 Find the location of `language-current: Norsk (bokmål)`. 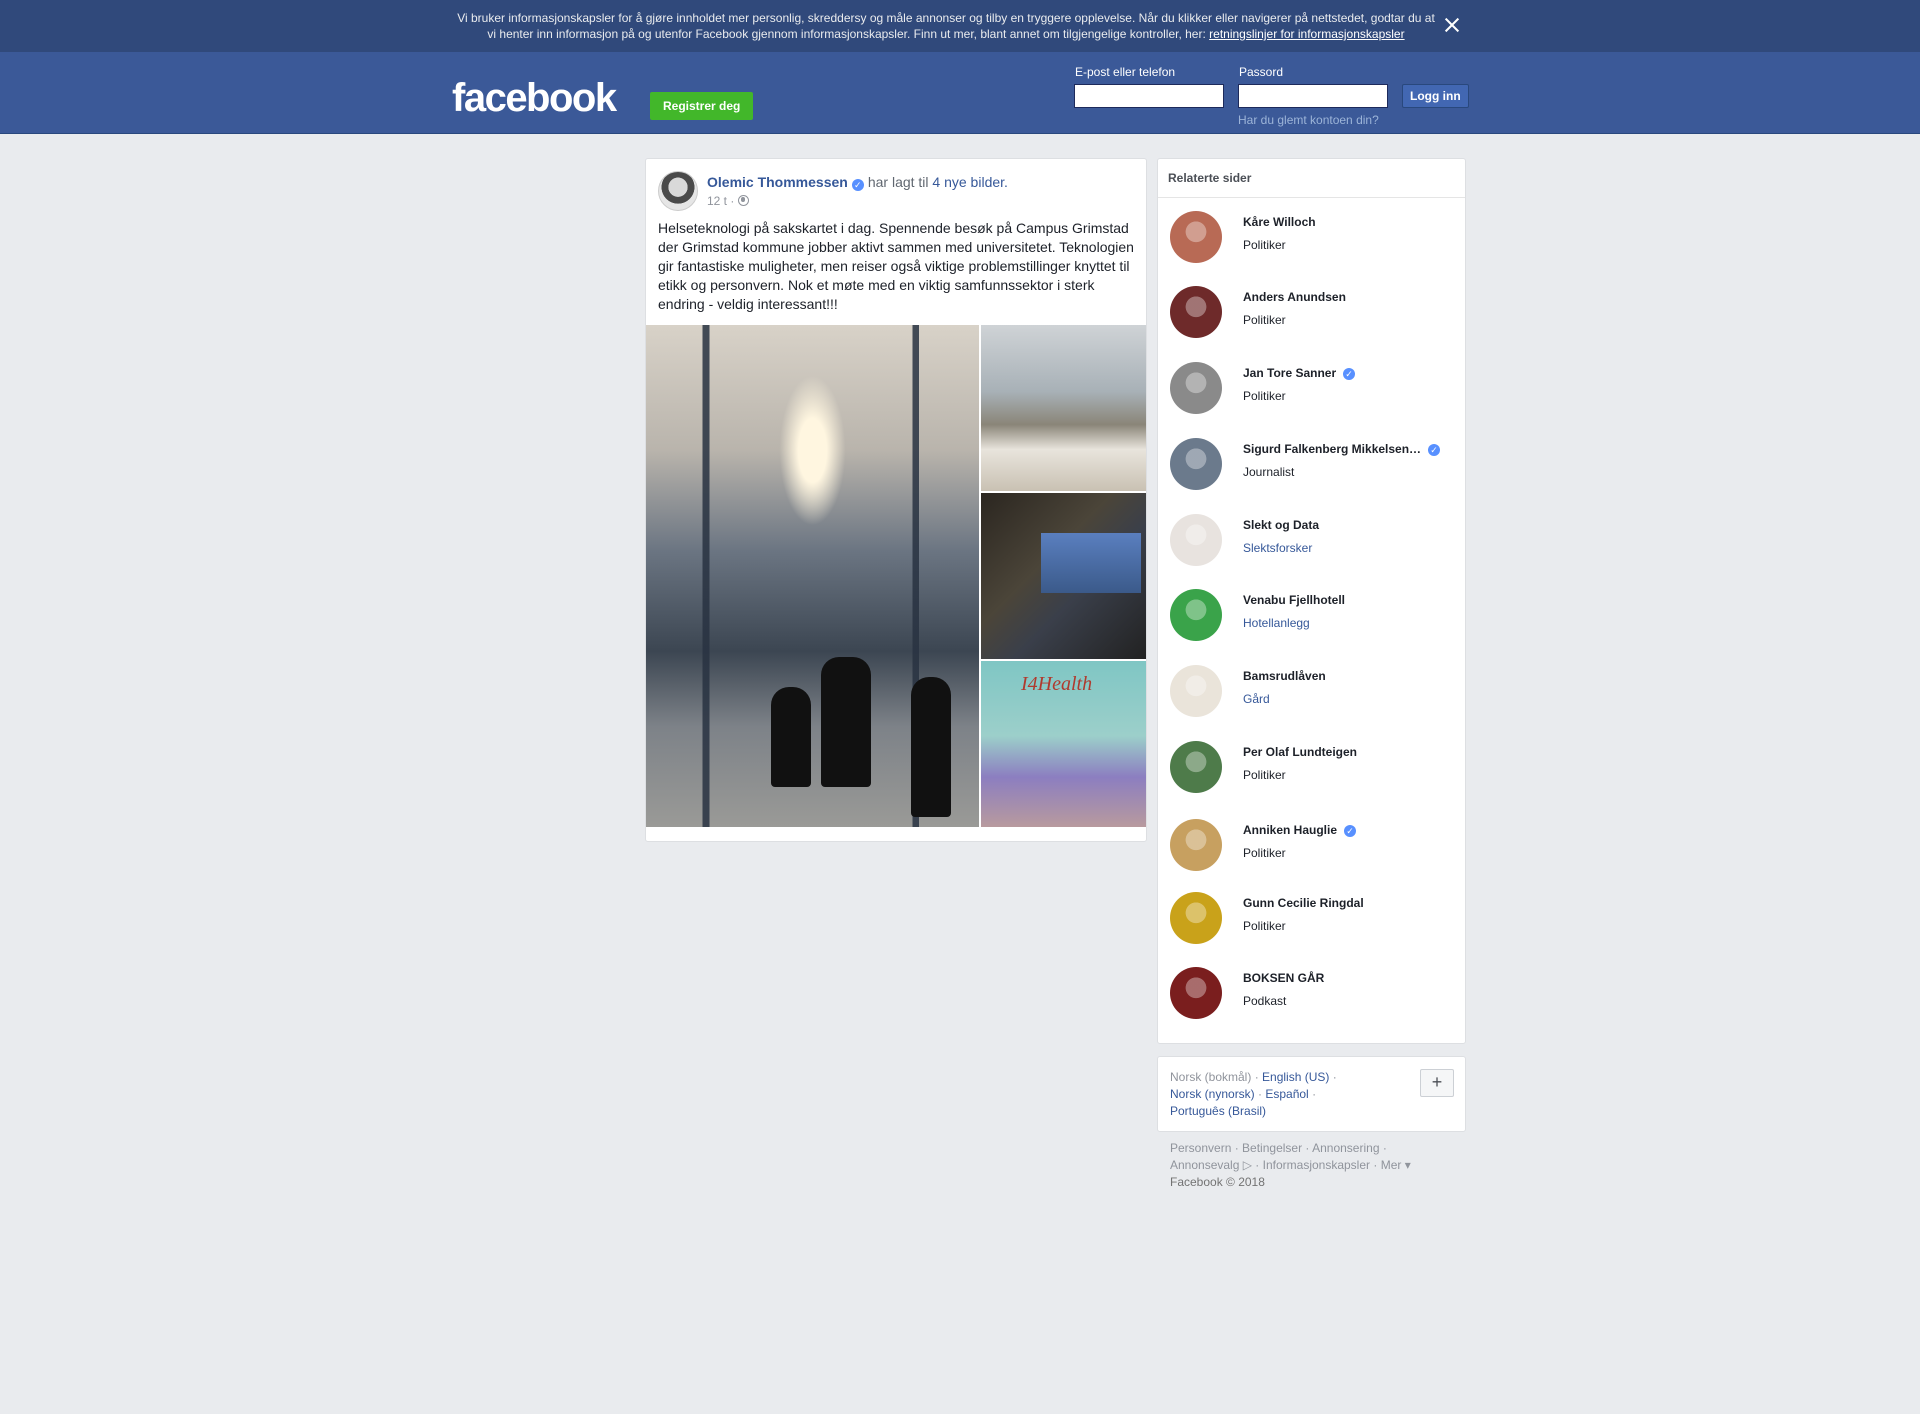

language-current: Norsk (bokmål) is located at coordinates (1211, 1077).